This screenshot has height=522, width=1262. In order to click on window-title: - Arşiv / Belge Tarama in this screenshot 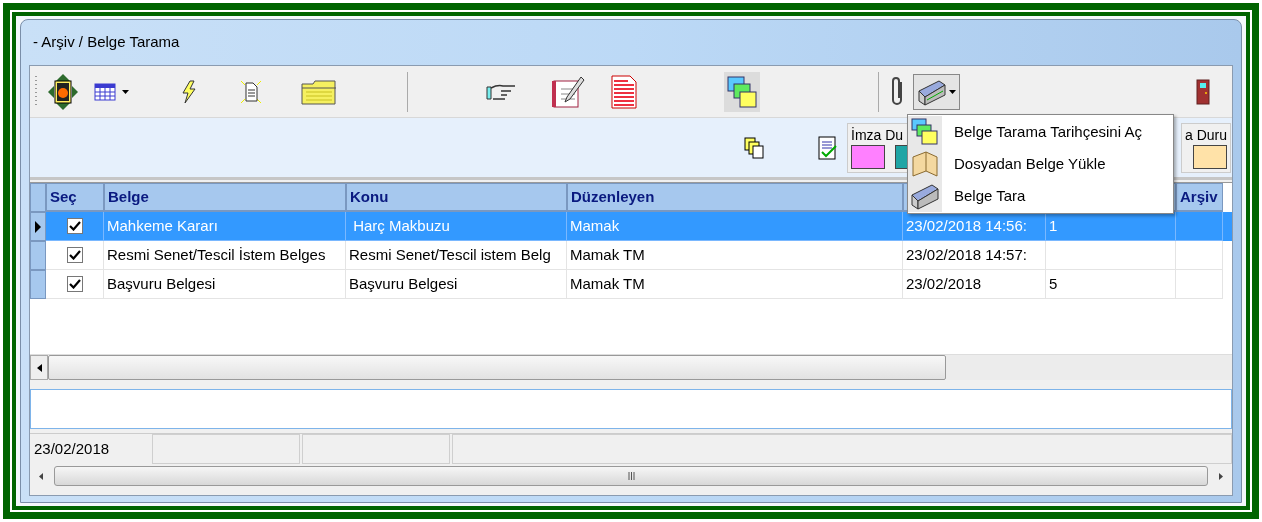, I will do `click(106, 42)`.